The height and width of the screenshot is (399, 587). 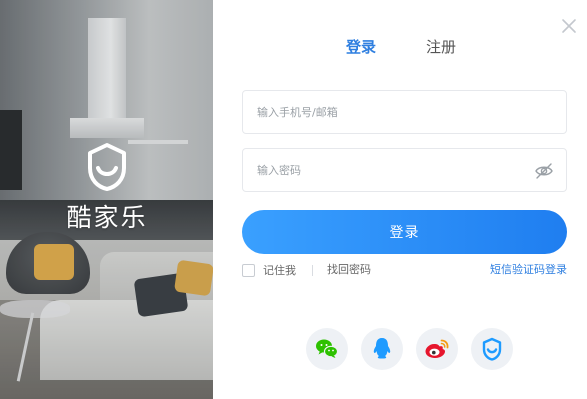 I want to click on login-options: 记住我 找回密码 短信验证码登录, so click(x=404, y=271).